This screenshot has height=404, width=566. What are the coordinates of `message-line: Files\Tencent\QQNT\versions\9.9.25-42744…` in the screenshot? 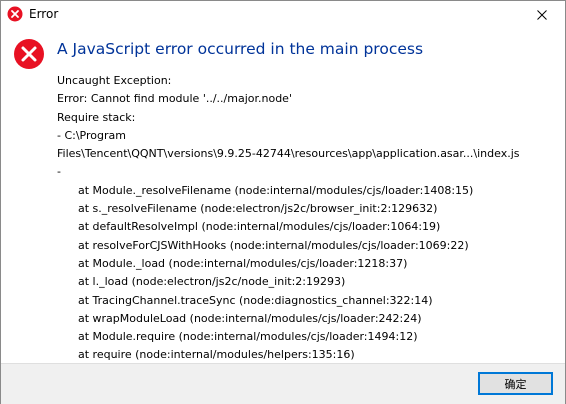 It's located at (288, 154).